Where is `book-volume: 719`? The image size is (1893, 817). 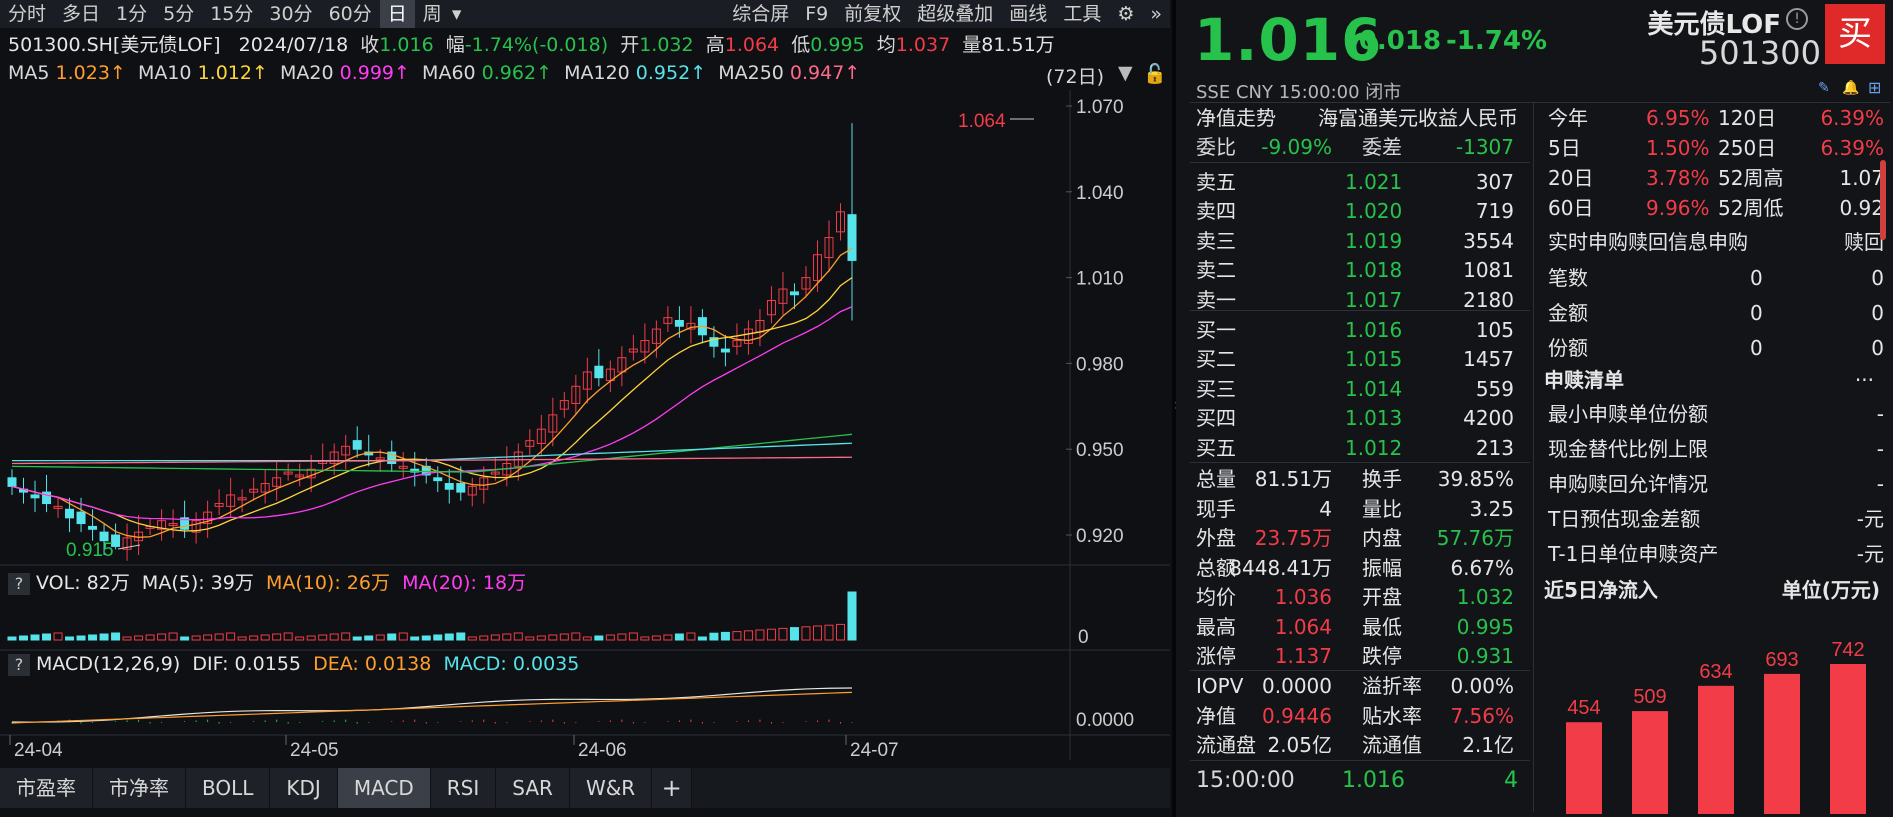
book-volume: 719 is located at coordinates (1494, 211).